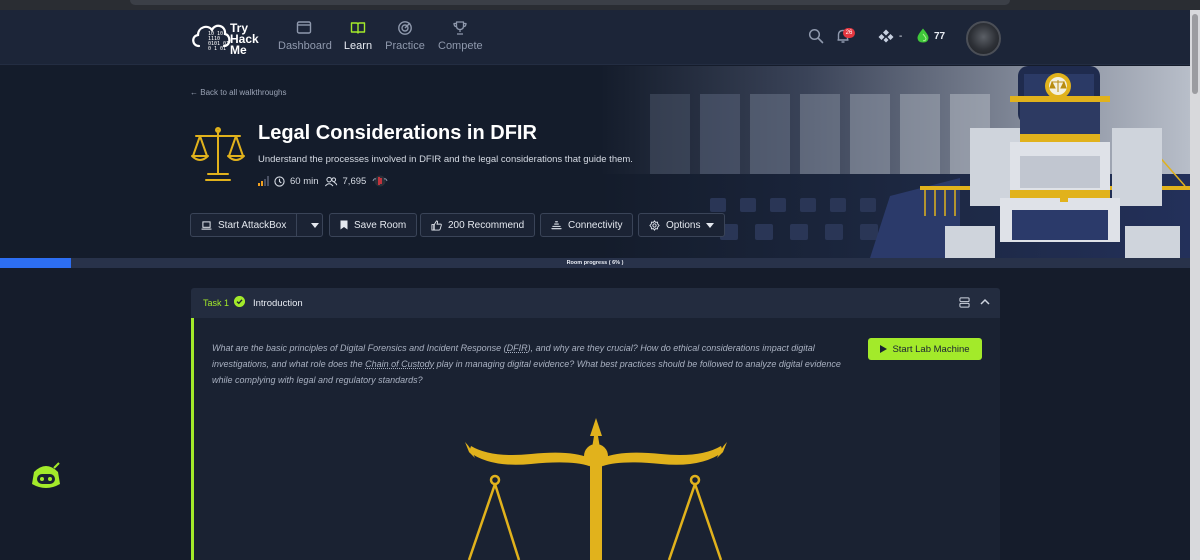 Image resolution: width=1200 pixels, height=560 pixels. I want to click on difficulty-bars-icon, so click(263, 181).